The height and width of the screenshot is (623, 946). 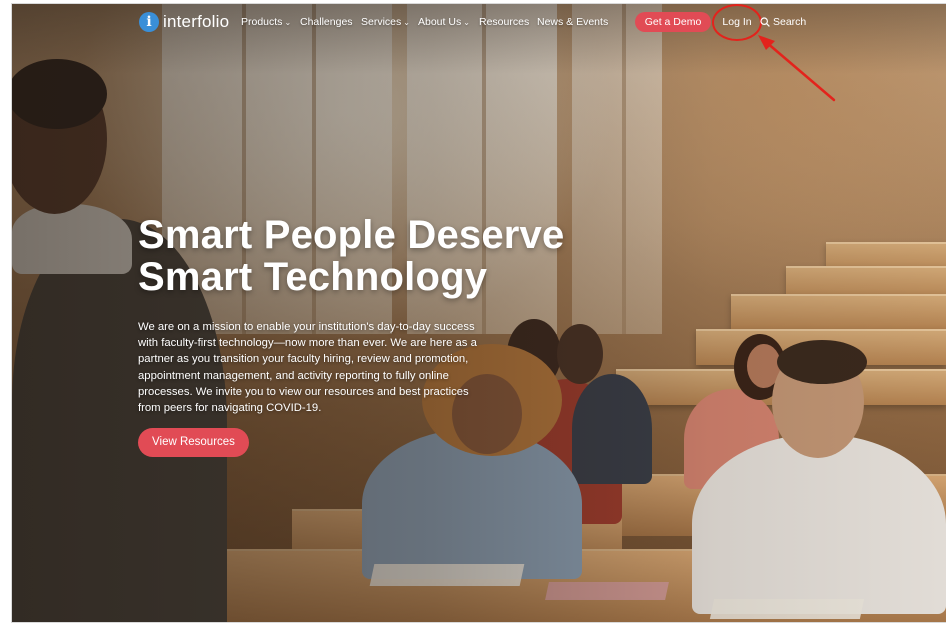 I want to click on hero-heading: Smart People Deserve Smart Technology, so click(x=351, y=256).